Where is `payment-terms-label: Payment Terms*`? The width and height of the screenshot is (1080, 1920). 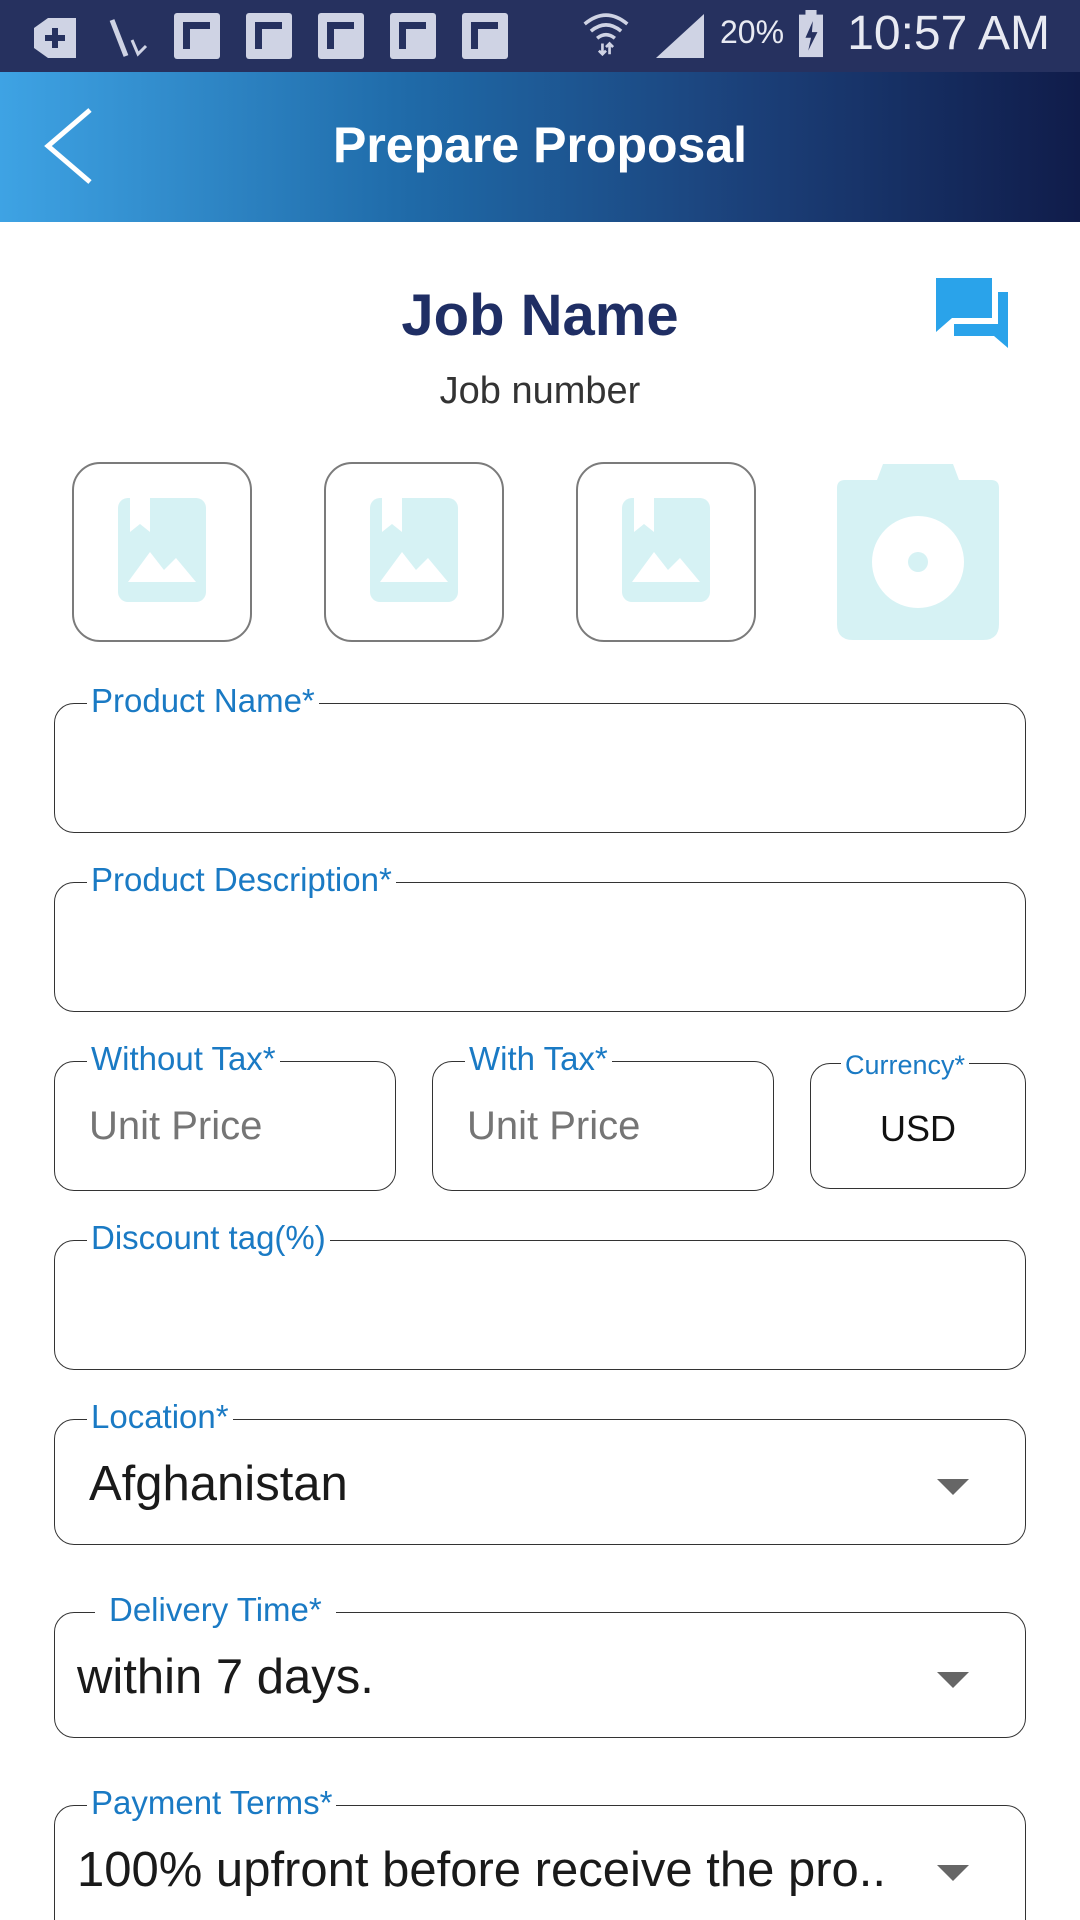 payment-terms-label: Payment Terms* is located at coordinates (212, 1803).